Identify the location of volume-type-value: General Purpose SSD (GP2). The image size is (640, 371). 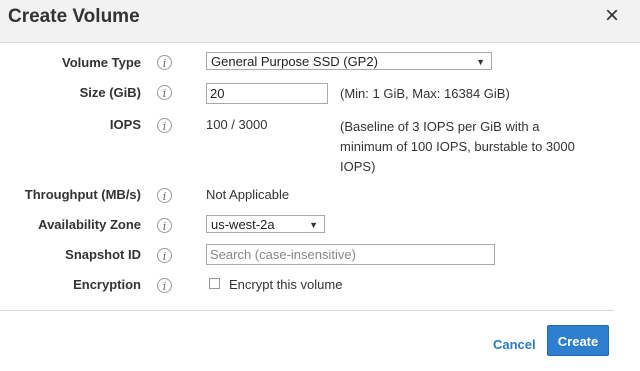
(294, 61).